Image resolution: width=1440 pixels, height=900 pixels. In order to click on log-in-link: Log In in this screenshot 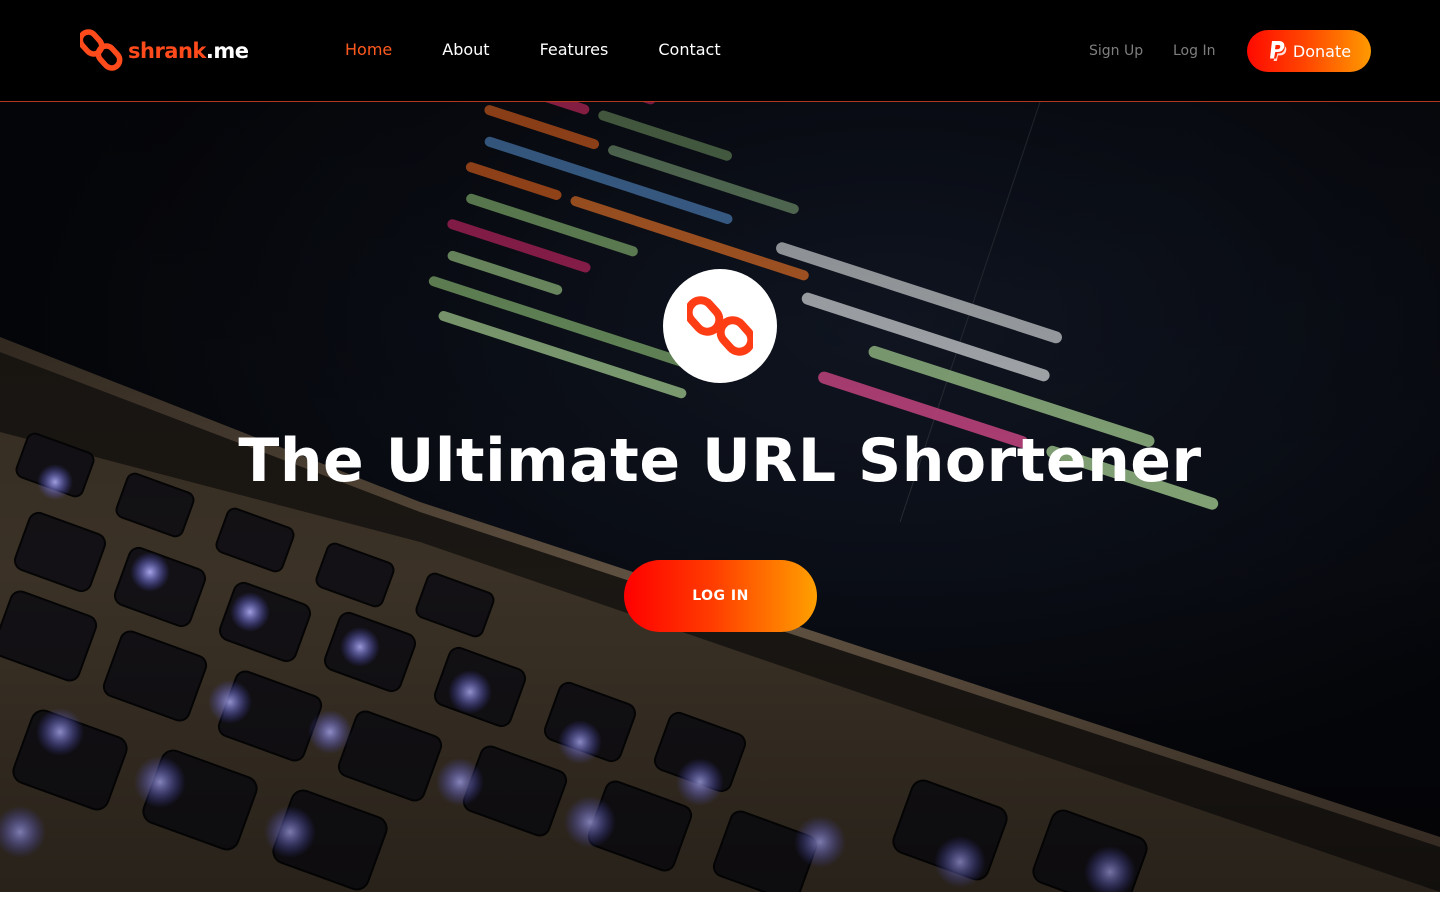, I will do `click(1194, 51)`.